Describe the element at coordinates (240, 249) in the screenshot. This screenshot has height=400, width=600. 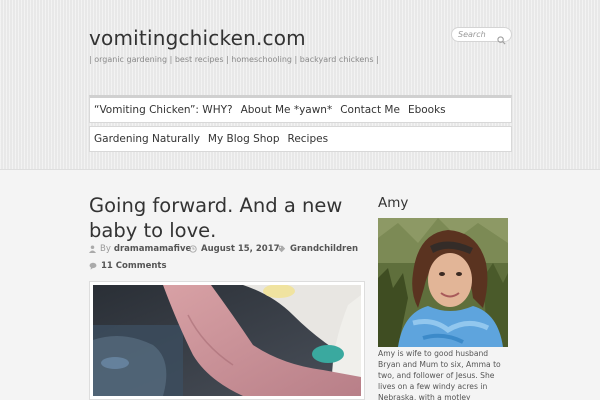
I see `date-link: August 15, 2017` at that location.